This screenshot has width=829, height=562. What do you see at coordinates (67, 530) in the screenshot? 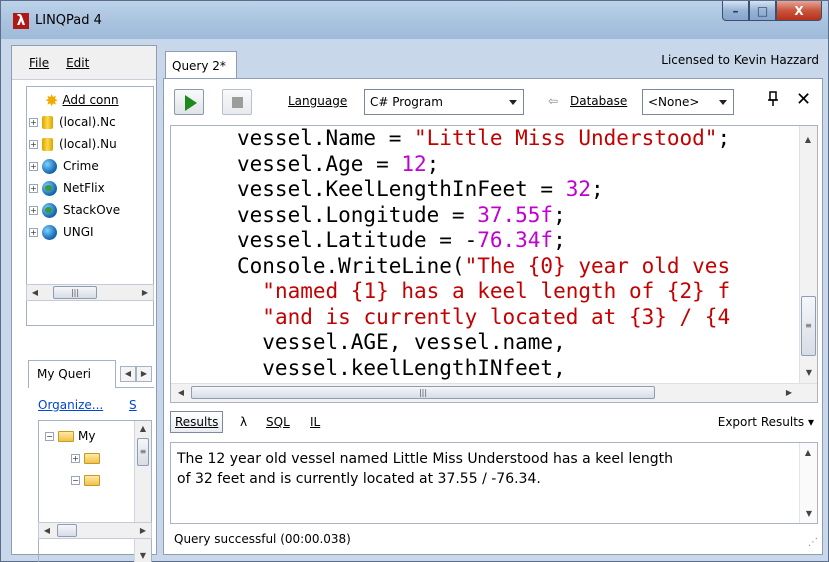
I see `scroll-thumb` at bounding box center [67, 530].